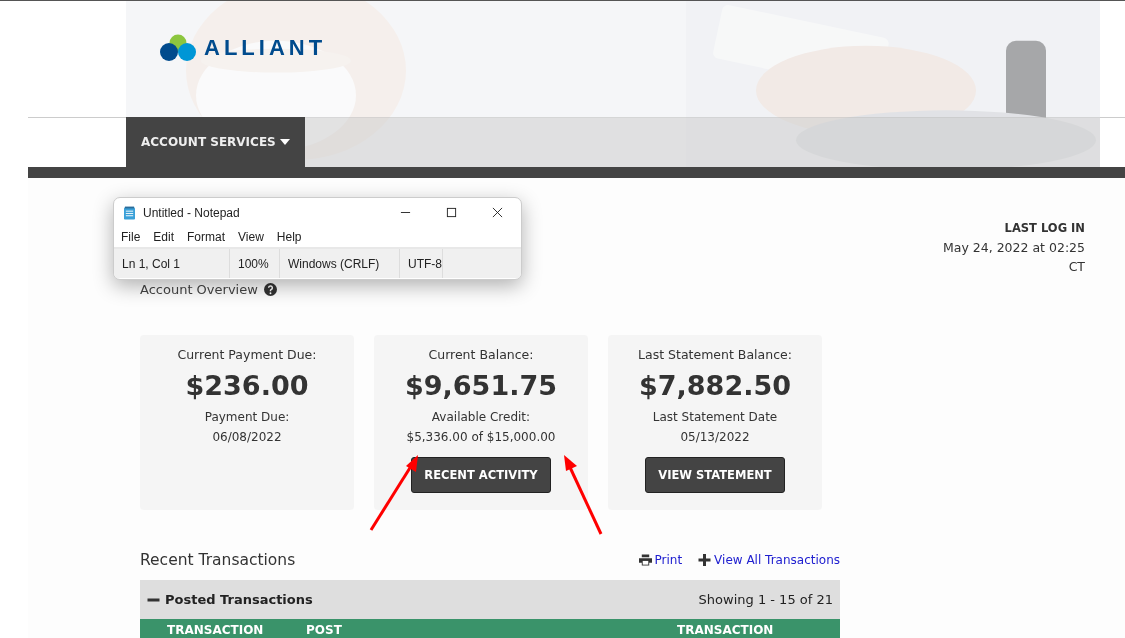 The height and width of the screenshot is (638, 1125). I want to click on menu-item: Edit, so click(164, 237).